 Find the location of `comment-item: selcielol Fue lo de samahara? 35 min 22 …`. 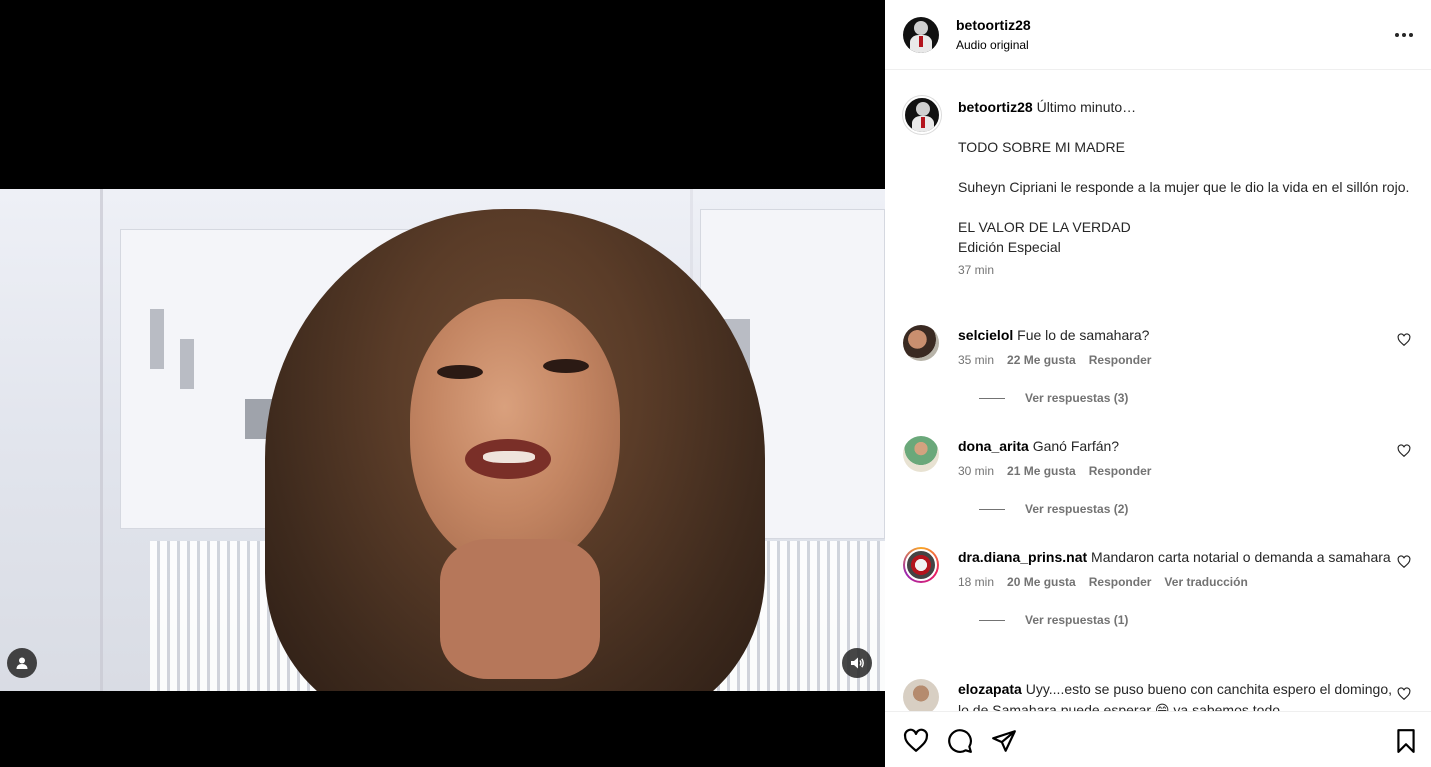

comment-item: selcielol Fue lo de samahara? 35 min 22 … is located at coordinates (1163, 365).